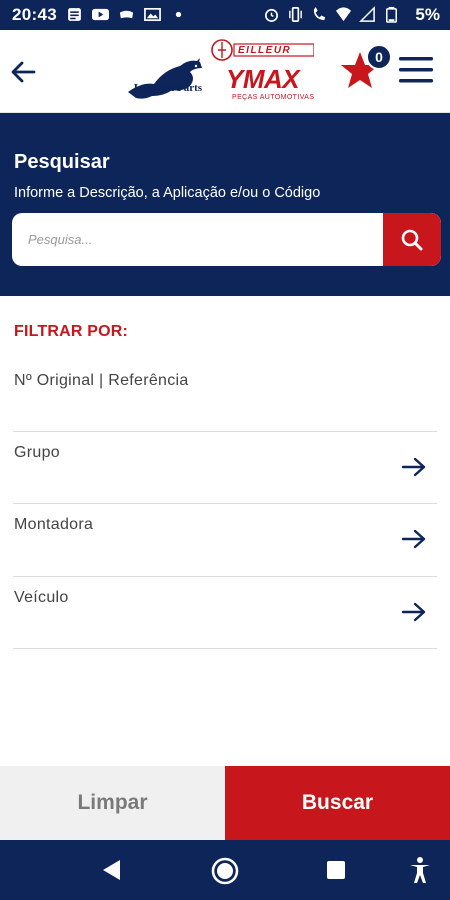  I want to click on battery-icon, so click(391, 14).